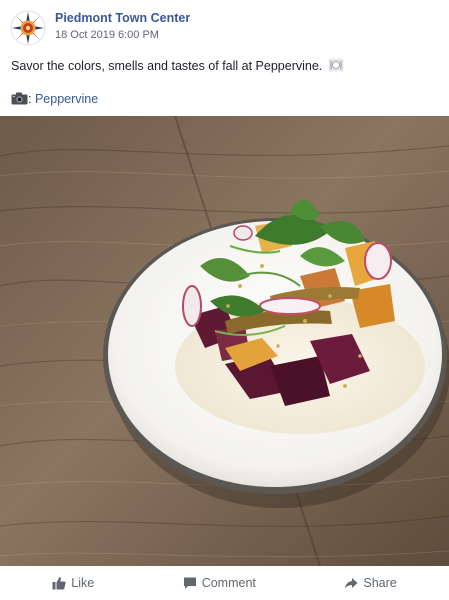  I want to click on like-button: Like, so click(73, 583).